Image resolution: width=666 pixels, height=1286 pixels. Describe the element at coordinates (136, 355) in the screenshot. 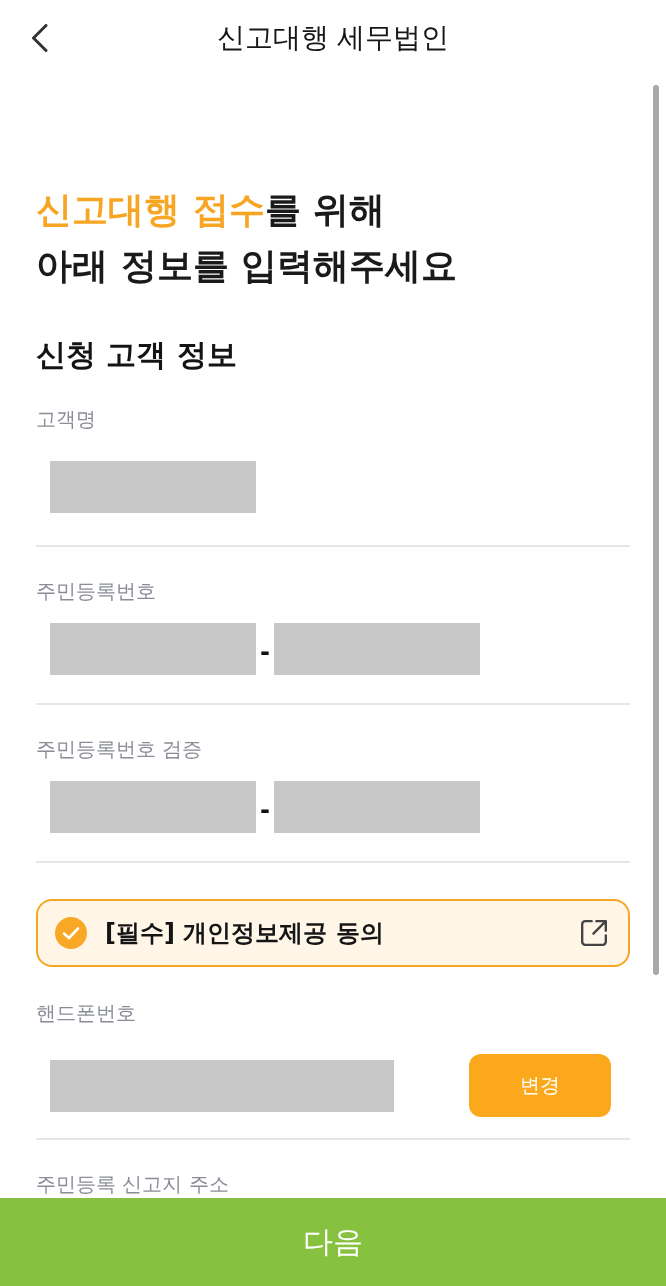

I see `section-title: 신청 고객 정보` at that location.